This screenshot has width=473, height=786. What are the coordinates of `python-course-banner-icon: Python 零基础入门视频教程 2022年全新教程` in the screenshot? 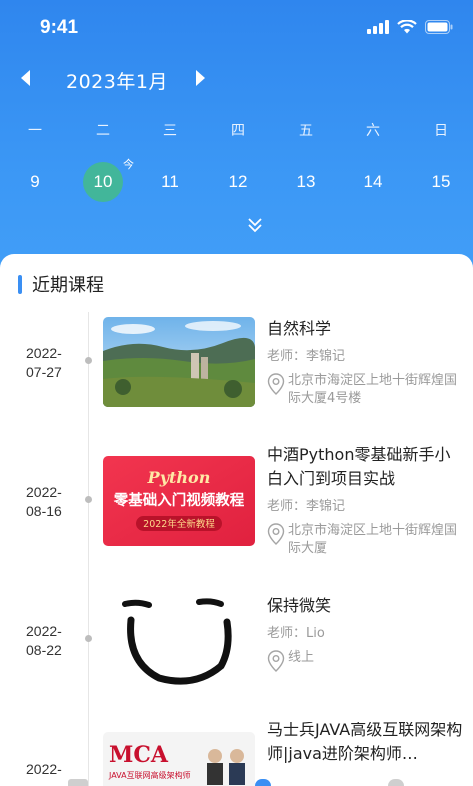 It's located at (179, 501).